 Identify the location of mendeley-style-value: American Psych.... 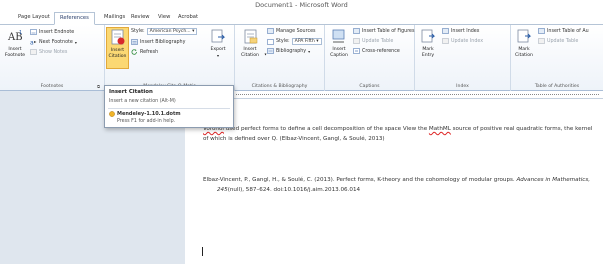
(170, 31).